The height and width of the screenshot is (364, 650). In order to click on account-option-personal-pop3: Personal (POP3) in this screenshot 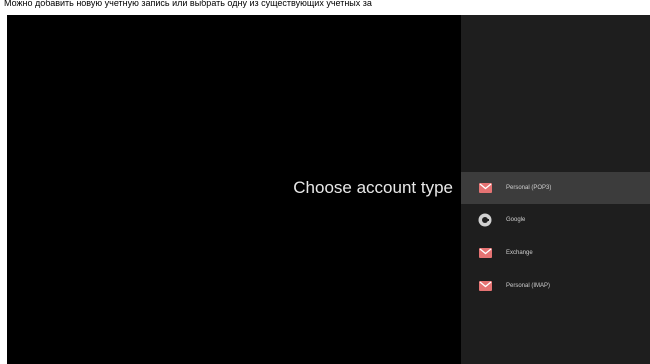, I will do `click(555, 188)`.